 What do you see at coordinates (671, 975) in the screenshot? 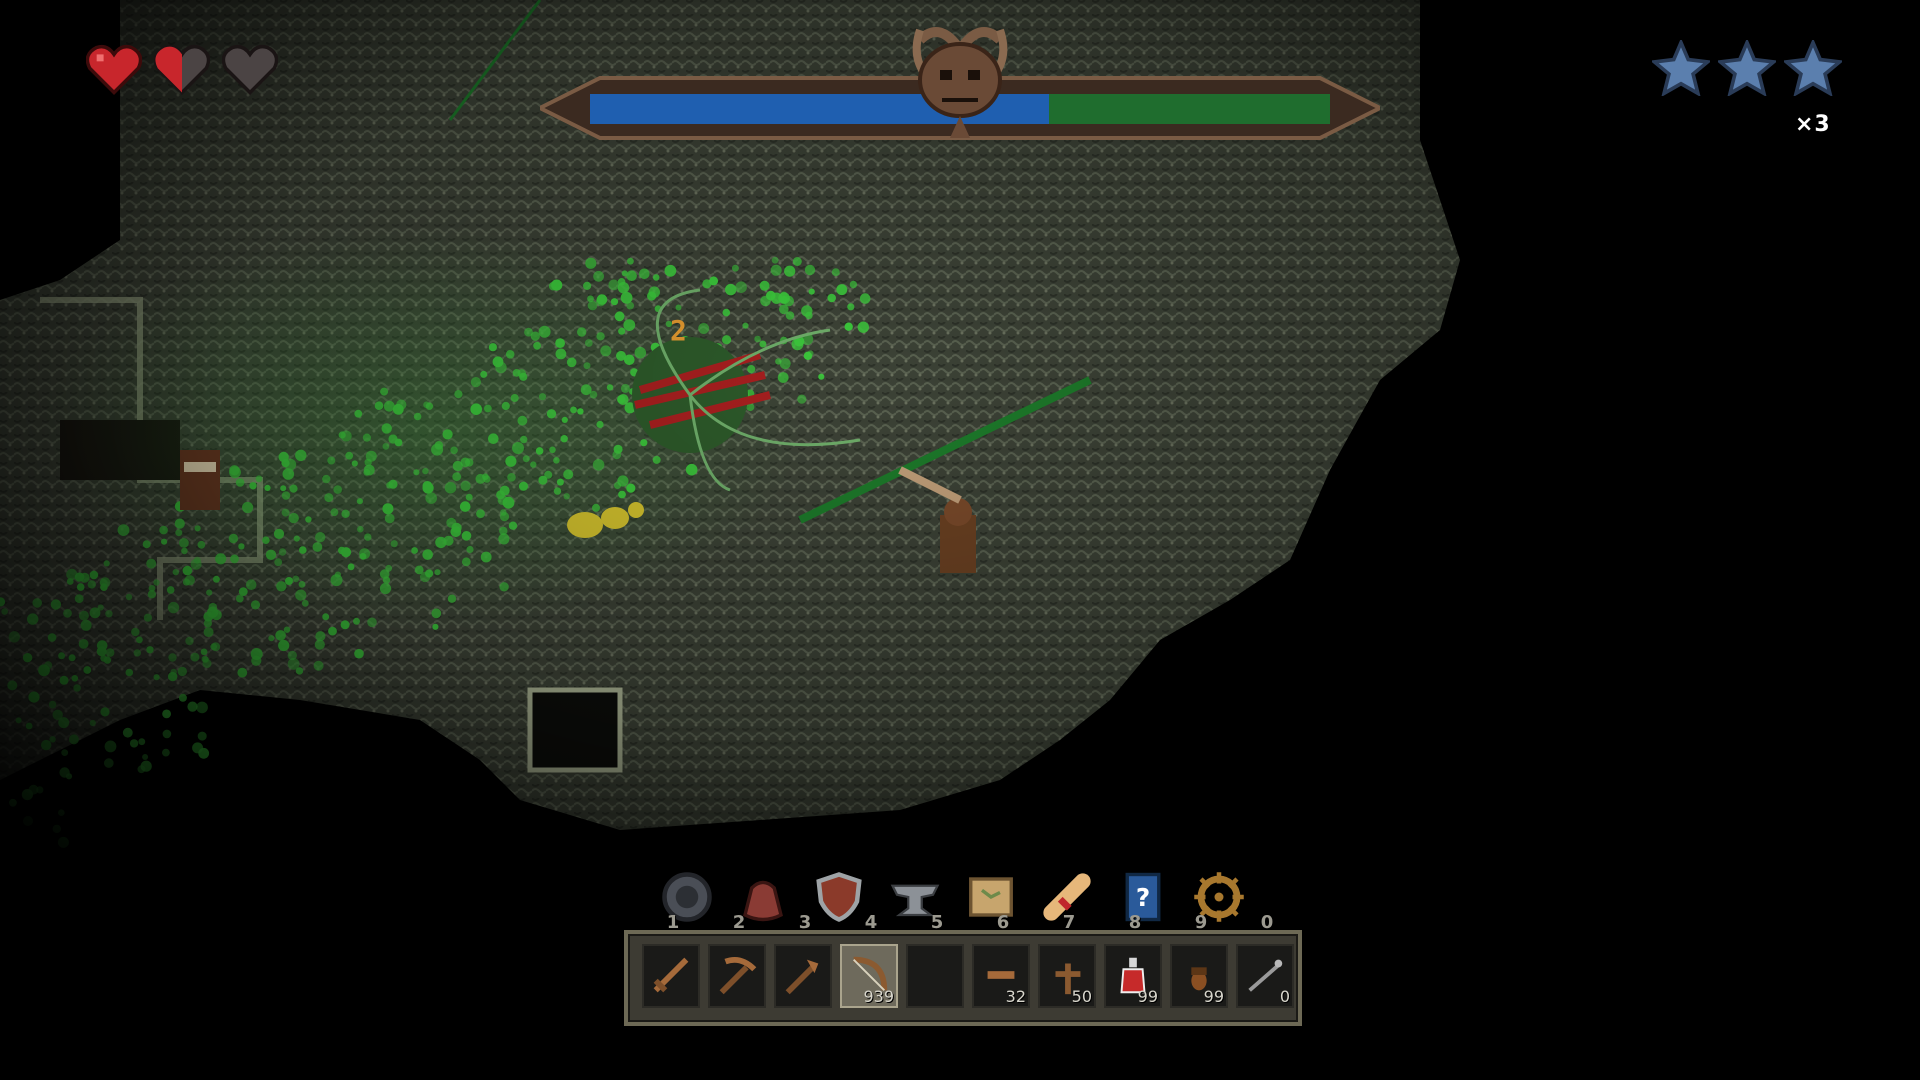
I see `sword-icon` at bounding box center [671, 975].